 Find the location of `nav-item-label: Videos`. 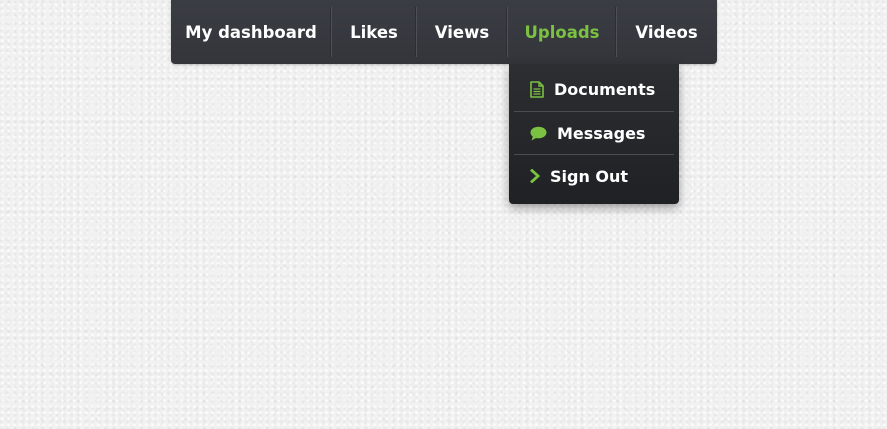

nav-item-label: Videos is located at coordinates (666, 32).